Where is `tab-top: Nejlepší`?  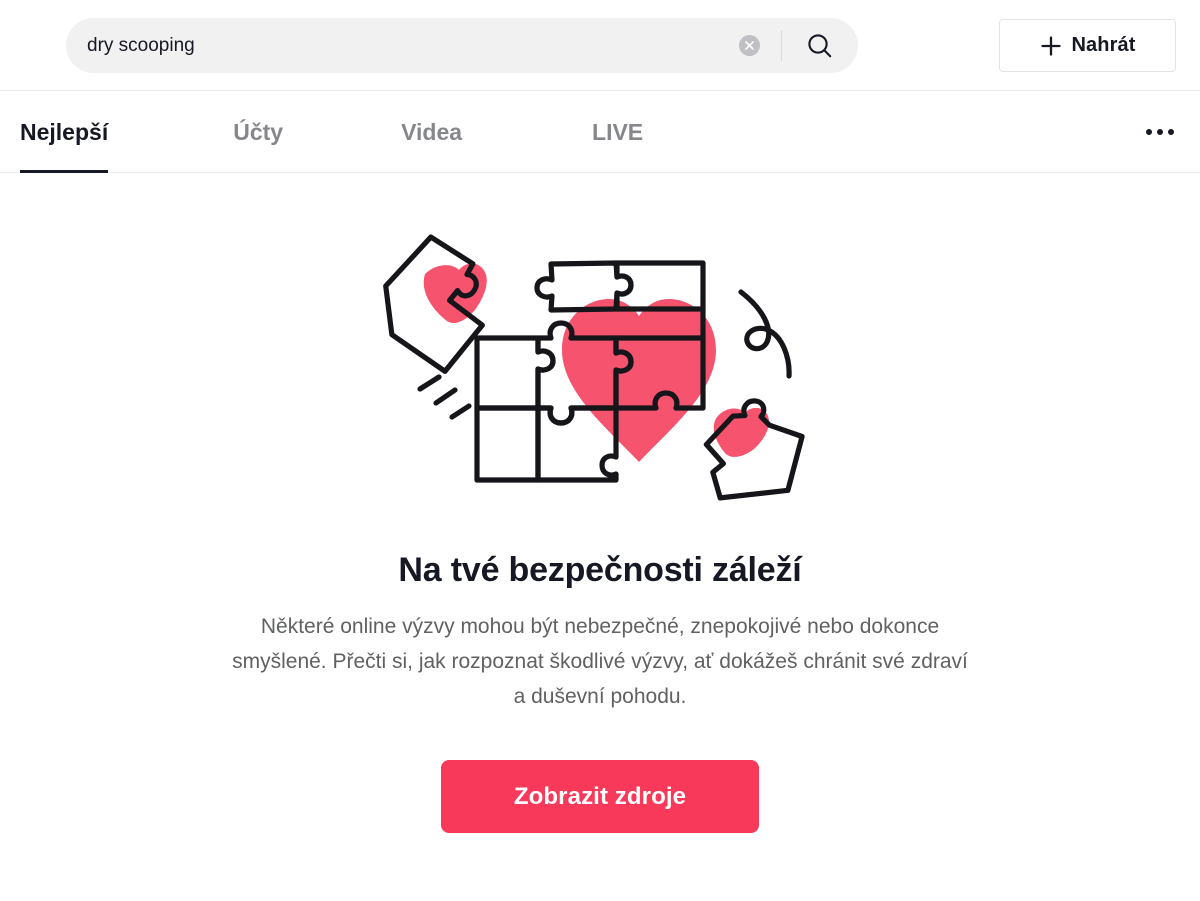
tab-top: Nejlepší is located at coordinates (64, 132).